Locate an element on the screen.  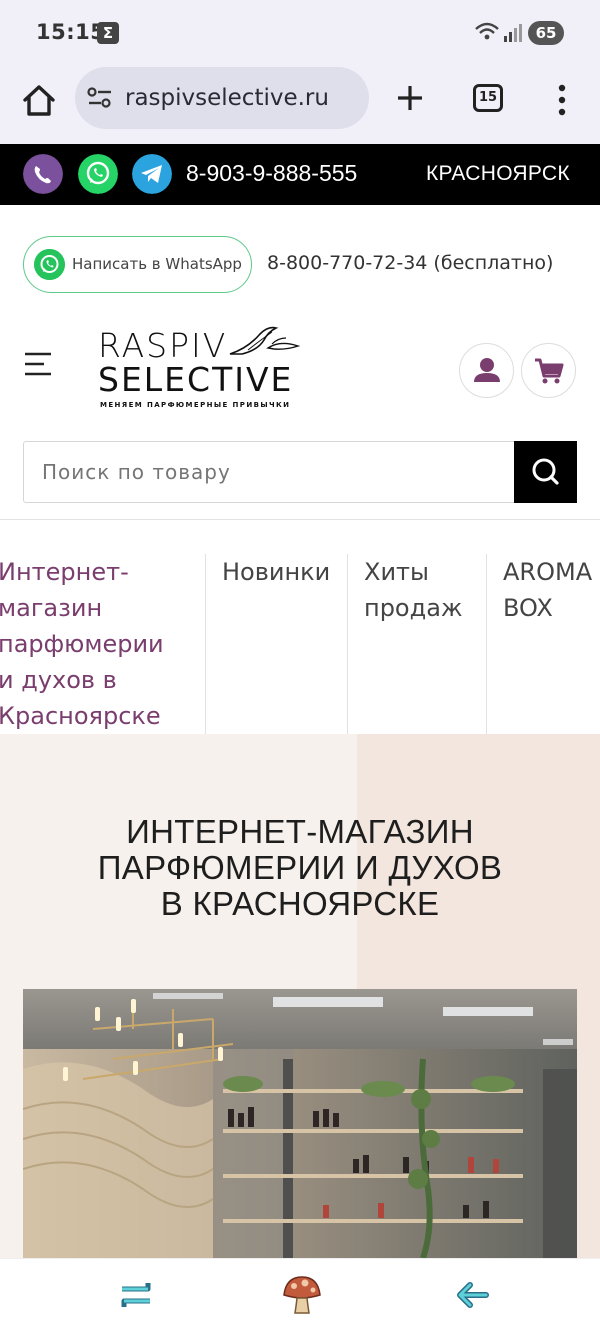
battery-indicator: 65 is located at coordinates (546, 33).